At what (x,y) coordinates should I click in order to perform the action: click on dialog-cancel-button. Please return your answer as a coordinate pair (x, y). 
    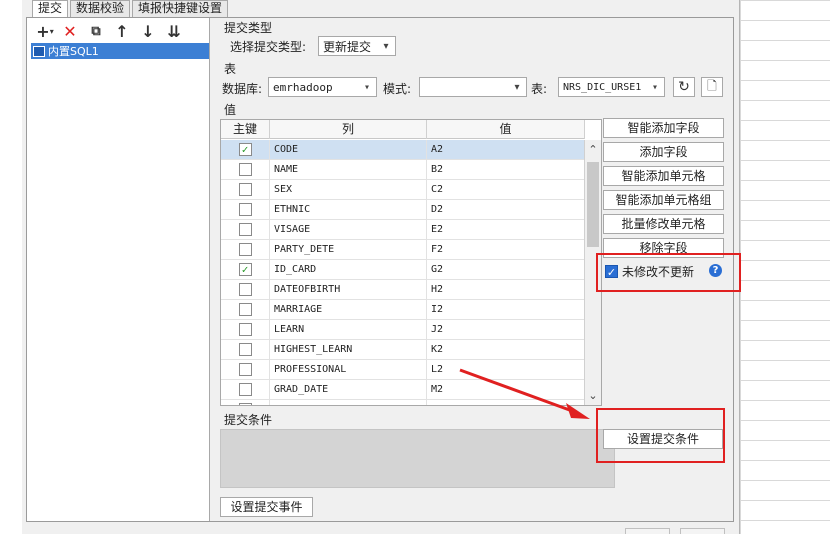
    Looking at the image, I should click on (702, 531).